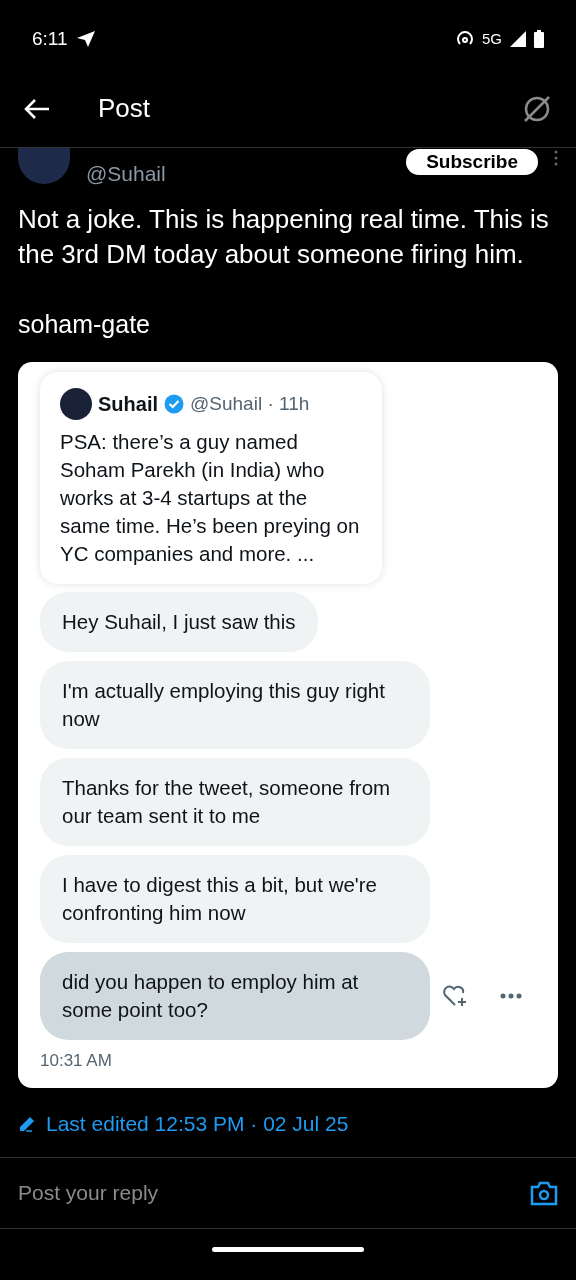 This screenshot has height=1280, width=576. I want to click on quoted-name: Suhail, so click(128, 404).